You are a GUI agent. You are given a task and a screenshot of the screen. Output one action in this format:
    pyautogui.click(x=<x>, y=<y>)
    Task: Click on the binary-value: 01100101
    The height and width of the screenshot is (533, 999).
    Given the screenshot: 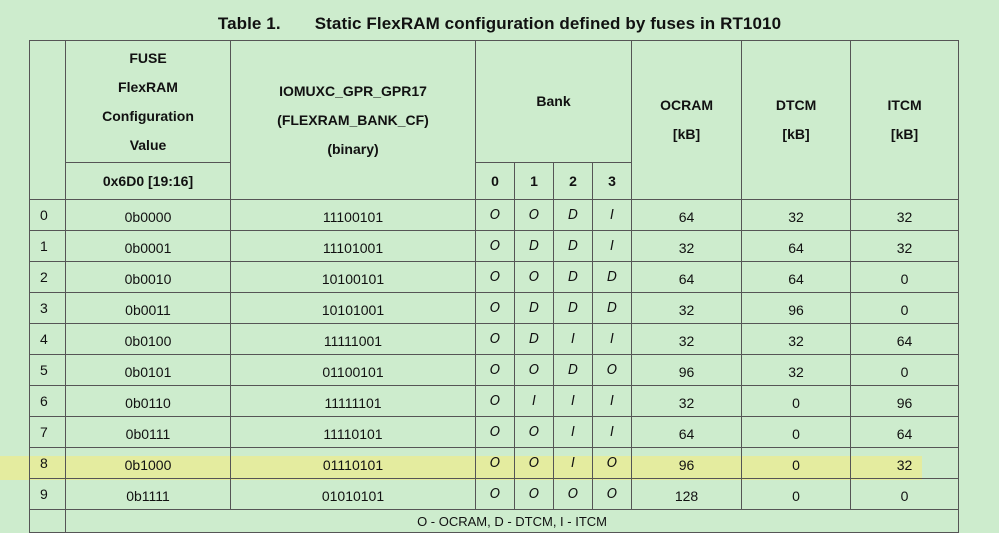 What is the action you would take?
    pyautogui.click(x=353, y=370)
    